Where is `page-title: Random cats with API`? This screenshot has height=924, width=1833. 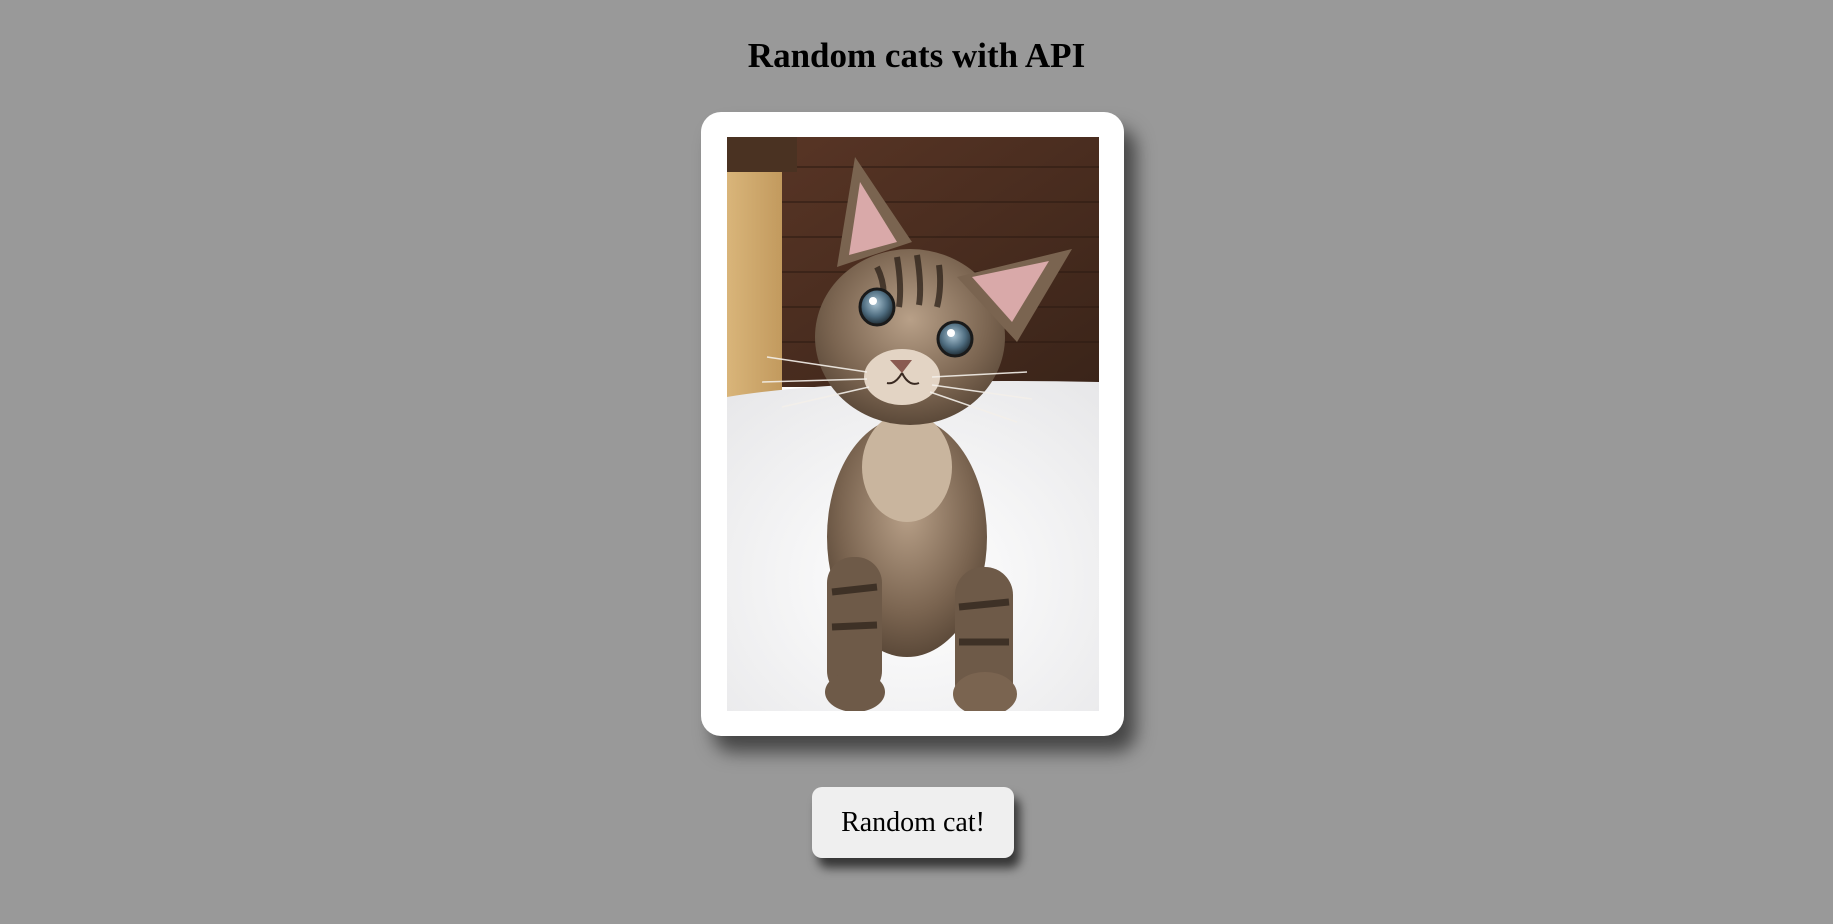
page-title: Random cats with API is located at coordinates (916, 55).